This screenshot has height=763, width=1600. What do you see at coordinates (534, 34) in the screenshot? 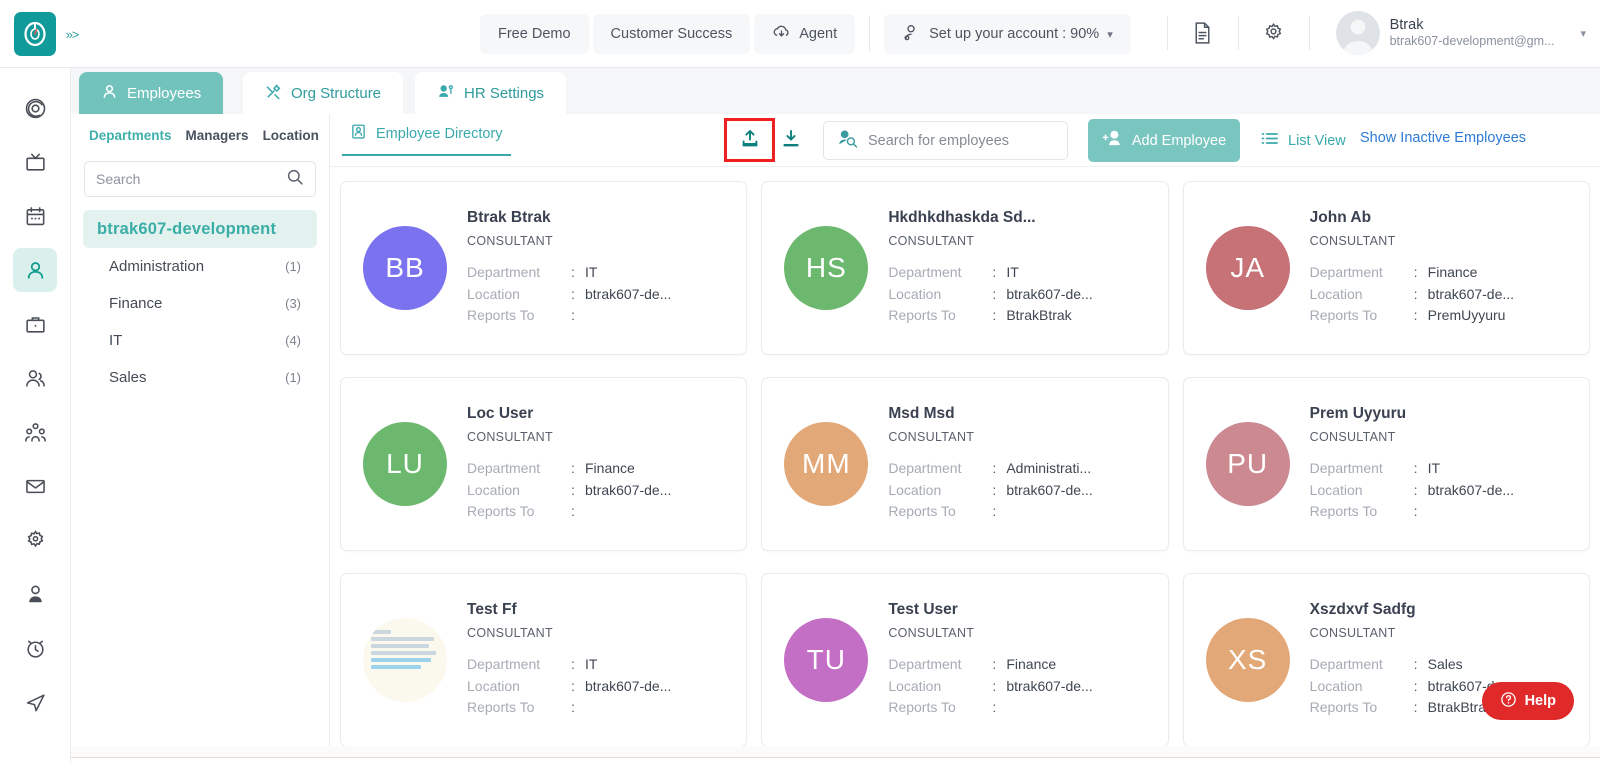
I see `free-demo-button: Free Demo` at bounding box center [534, 34].